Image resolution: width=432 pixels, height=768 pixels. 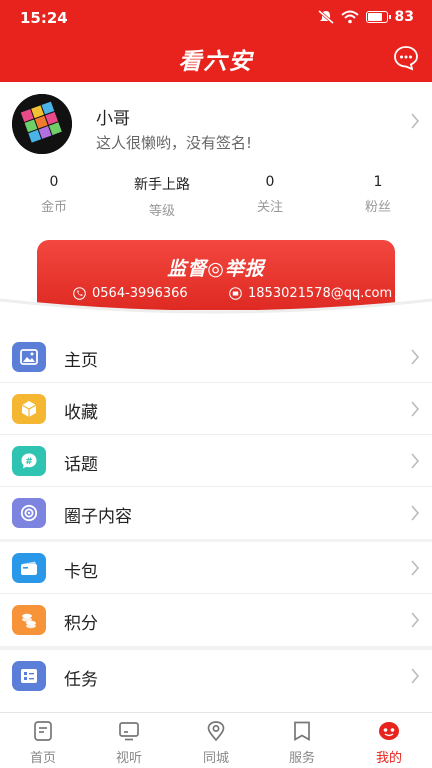 I want to click on status-icons: 83, so click(x=365, y=17).